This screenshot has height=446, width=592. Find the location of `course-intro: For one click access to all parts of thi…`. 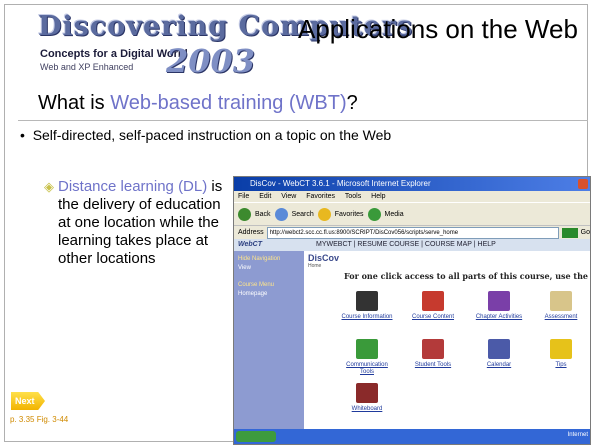

course-intro: For one click access to all parts of thi… is located at coordinates (467, 276).